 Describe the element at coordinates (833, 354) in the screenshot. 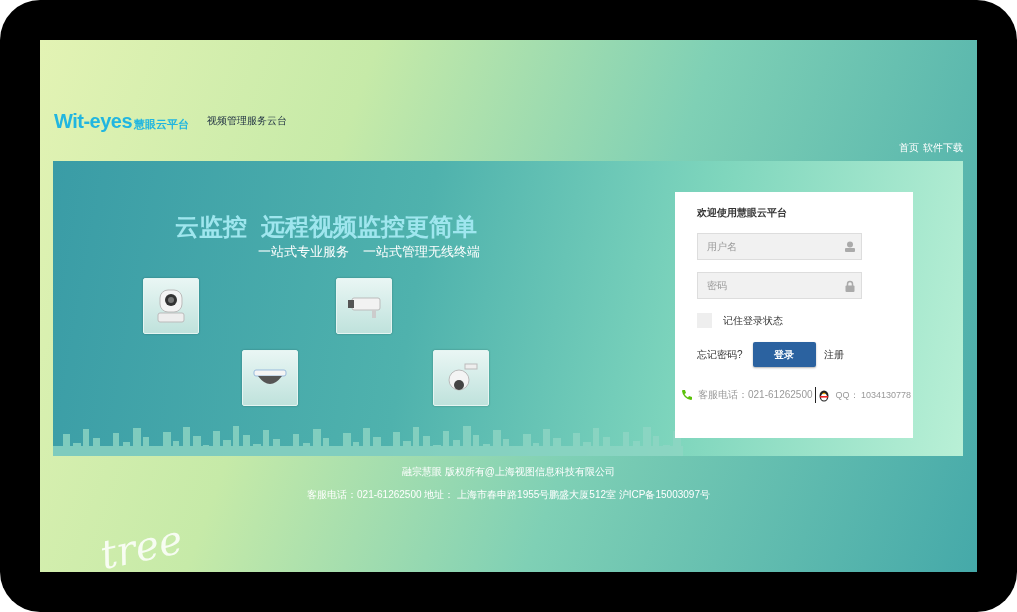

I see `register-link: 注册` at that location.